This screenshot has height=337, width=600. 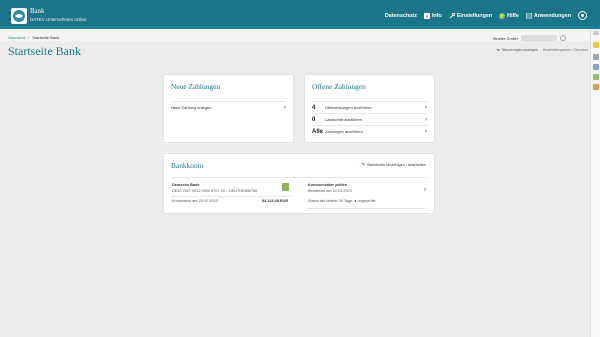 What do you see at coordinates (342, 201) in the screenshot?
I see `check-status: Status der letzten 30 Tage: ● ungeprüfte` at bounding box center [342, 201].